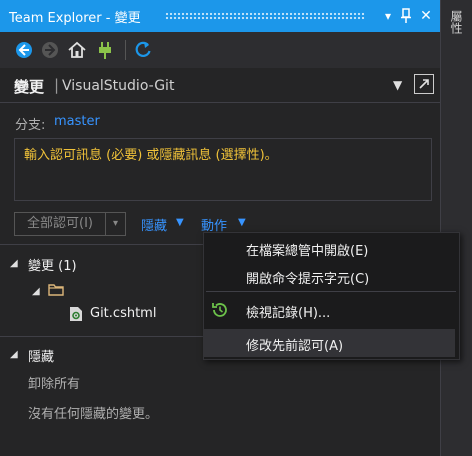  Describe the element at coordinates (77, 50) in the screenshot. I see `home-icon` at that location.